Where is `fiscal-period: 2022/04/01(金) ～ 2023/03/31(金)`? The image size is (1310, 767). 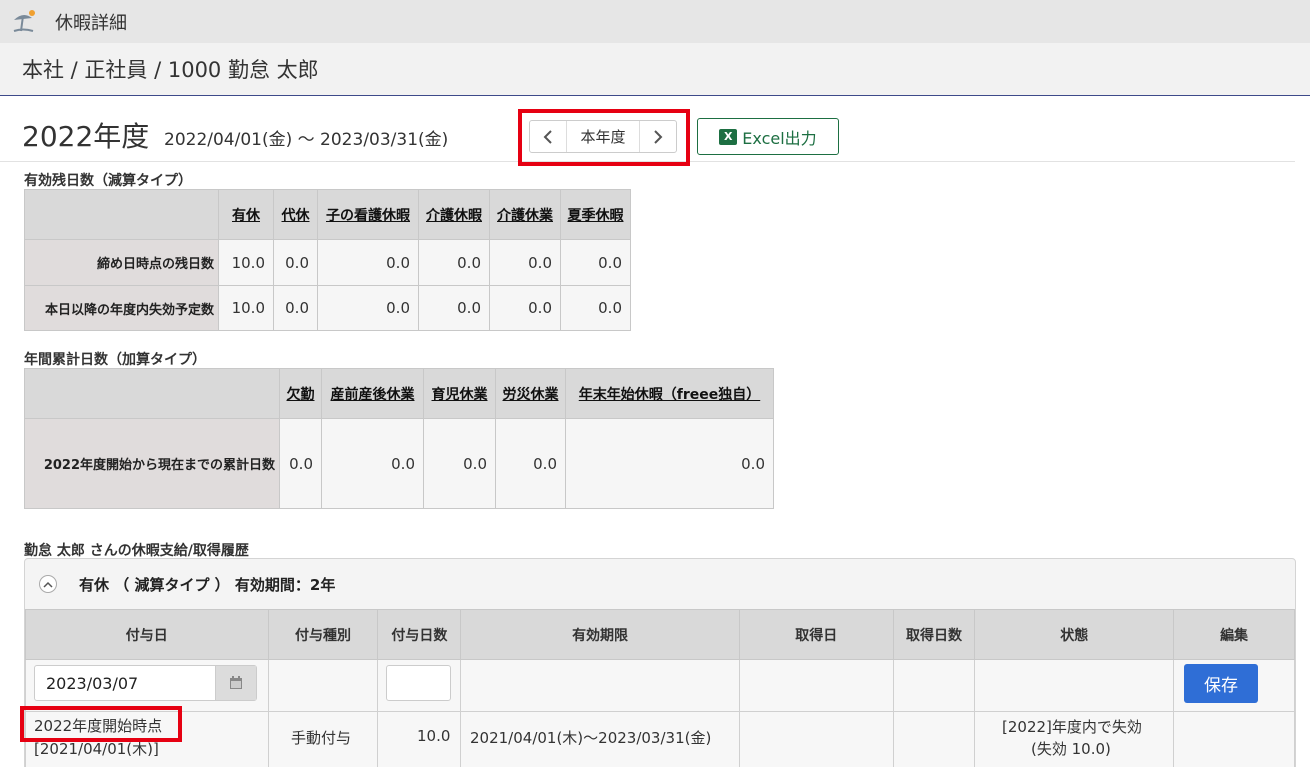 fiscal-period: 2022/04/01(金) ～ 2023/03/31(金) is located at coordinates (306, 140).